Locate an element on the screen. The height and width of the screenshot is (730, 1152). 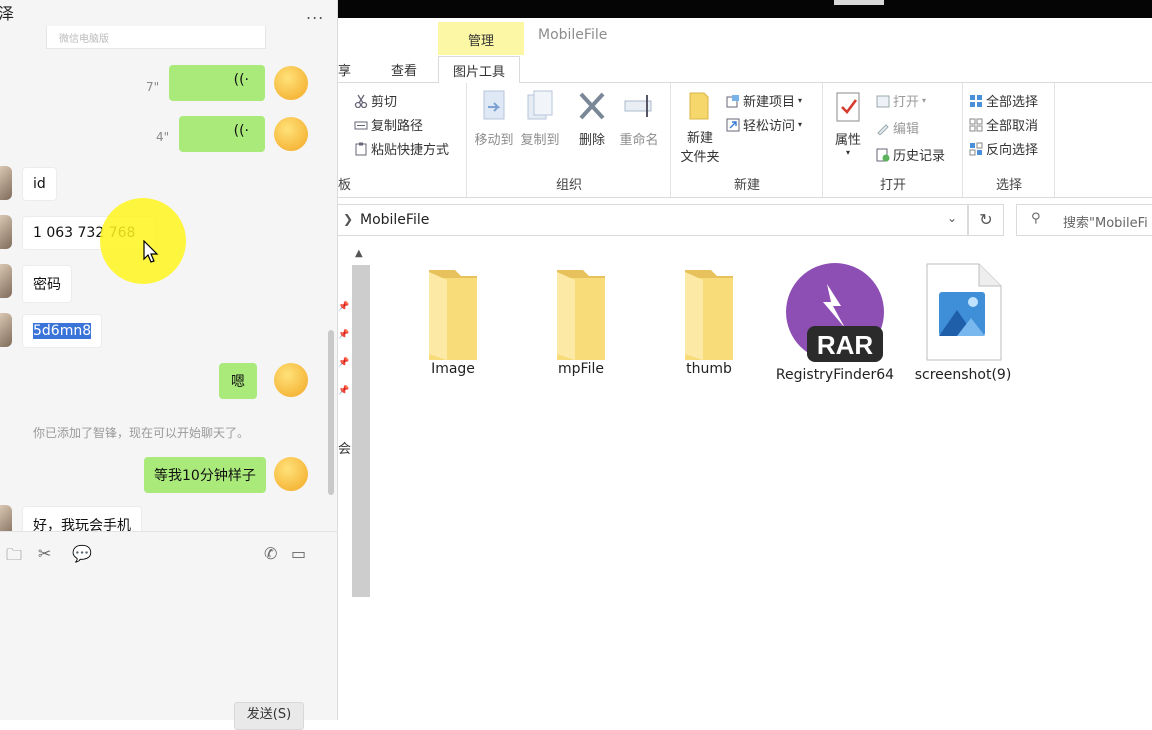
copy-path-button: 复制路径 is located at coordinates (388, 124).